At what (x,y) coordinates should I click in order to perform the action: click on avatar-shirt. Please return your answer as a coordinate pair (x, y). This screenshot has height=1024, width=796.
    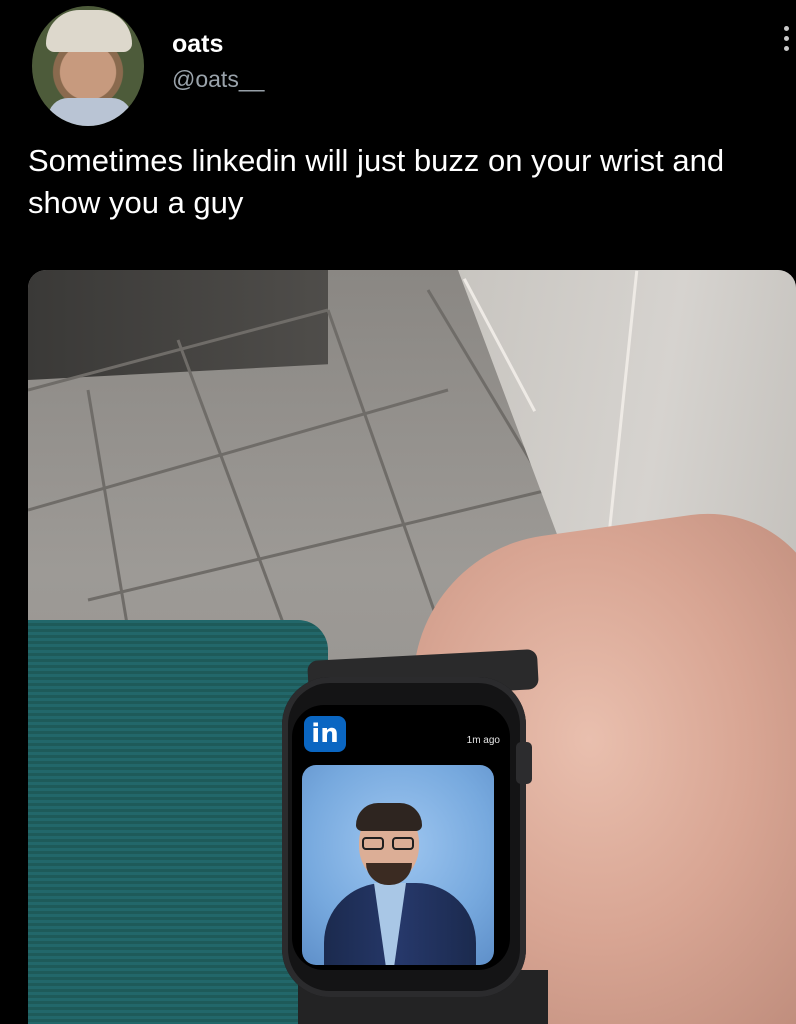
    Looking at the image, I should click on (90, 112).